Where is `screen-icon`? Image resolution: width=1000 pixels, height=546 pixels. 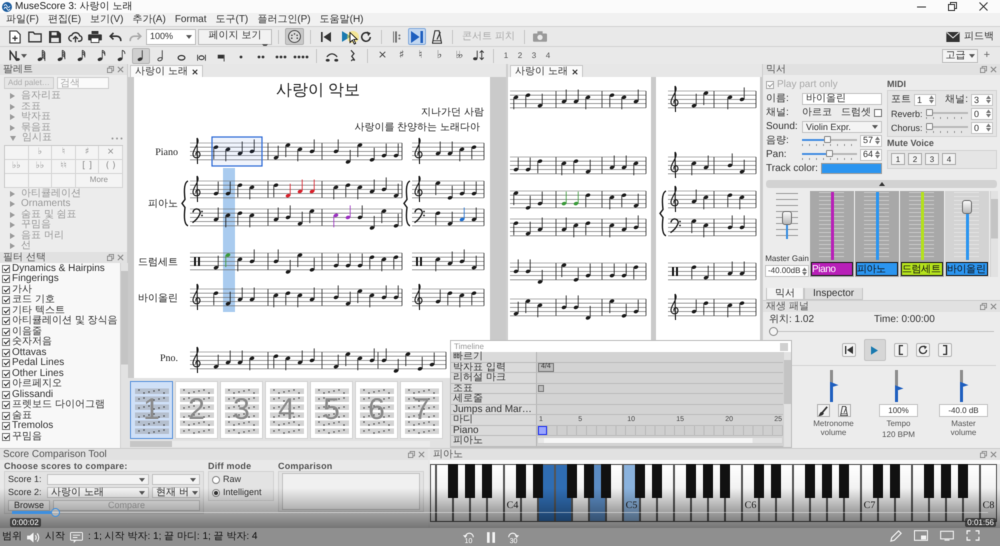
screen-icon is located at coordinates (947, 535).